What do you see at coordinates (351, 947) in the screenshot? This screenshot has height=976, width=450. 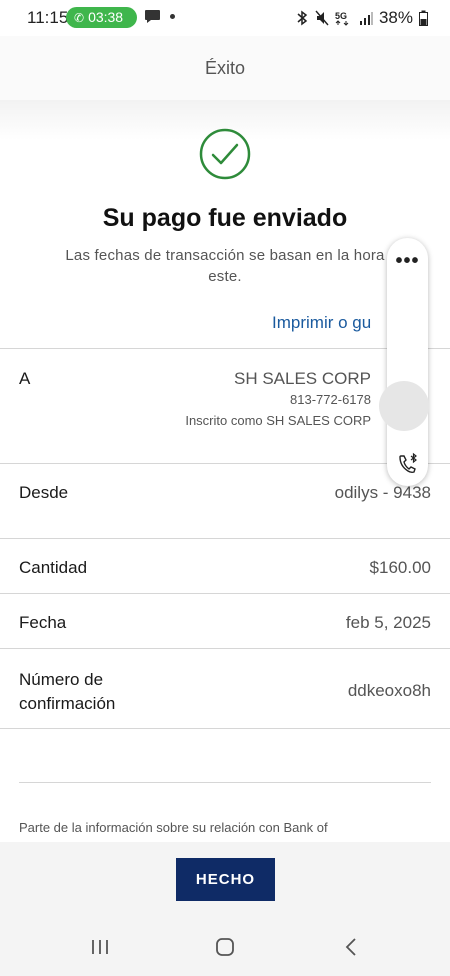 I see `back-icon` at bounding box center [351, 947].